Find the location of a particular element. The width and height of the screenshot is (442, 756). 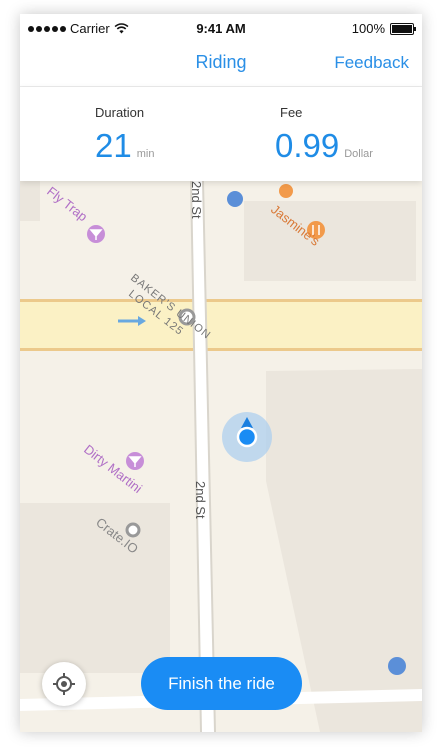

ride-info-panel: Duration 21 min Fee 0.99 Dollar is located at coordinates (221, 134).